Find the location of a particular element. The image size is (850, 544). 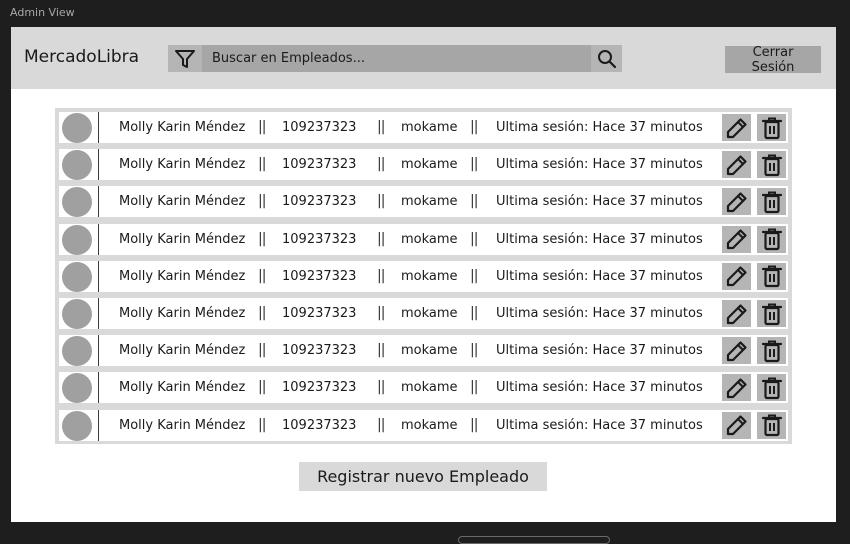

search-field is located at coordinates (396, 58).